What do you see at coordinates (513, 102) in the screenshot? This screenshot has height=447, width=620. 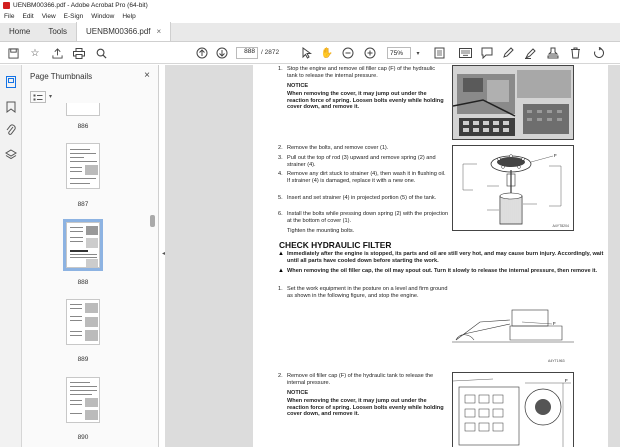 I see `figure-hydraulic-tank-photo` at bounding box center [513, 102].